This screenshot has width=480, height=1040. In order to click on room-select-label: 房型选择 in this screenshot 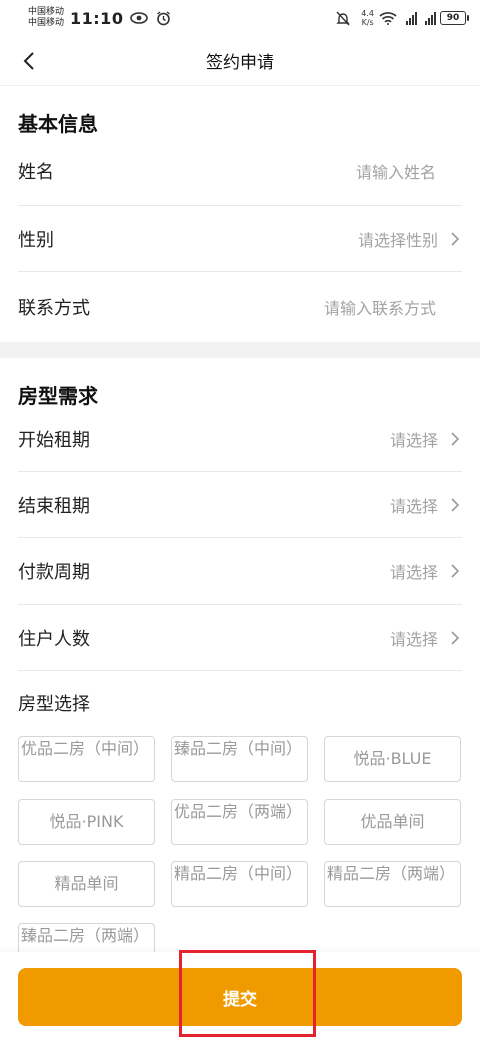, I will do `click(54, 704)`.